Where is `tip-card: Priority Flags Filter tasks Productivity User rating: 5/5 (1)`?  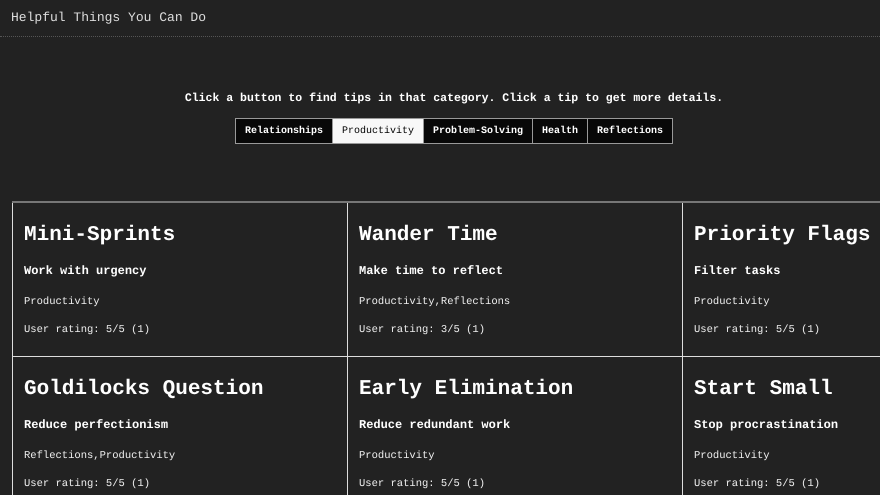 tip-card: Priority Flags Filter tasks Productivity User rating: 5/5 (1) is located at coordinates (781, 280).